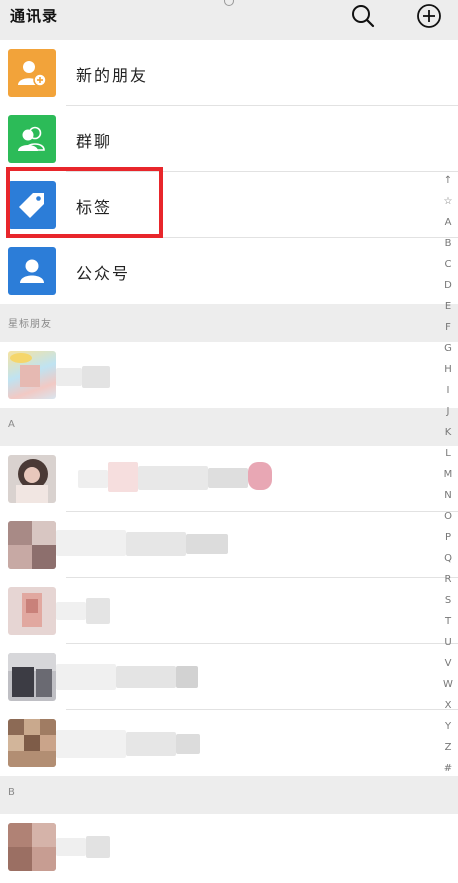 This screenshot has height=883, width=458. I want to click on index-letter: O, so click(448, 516).